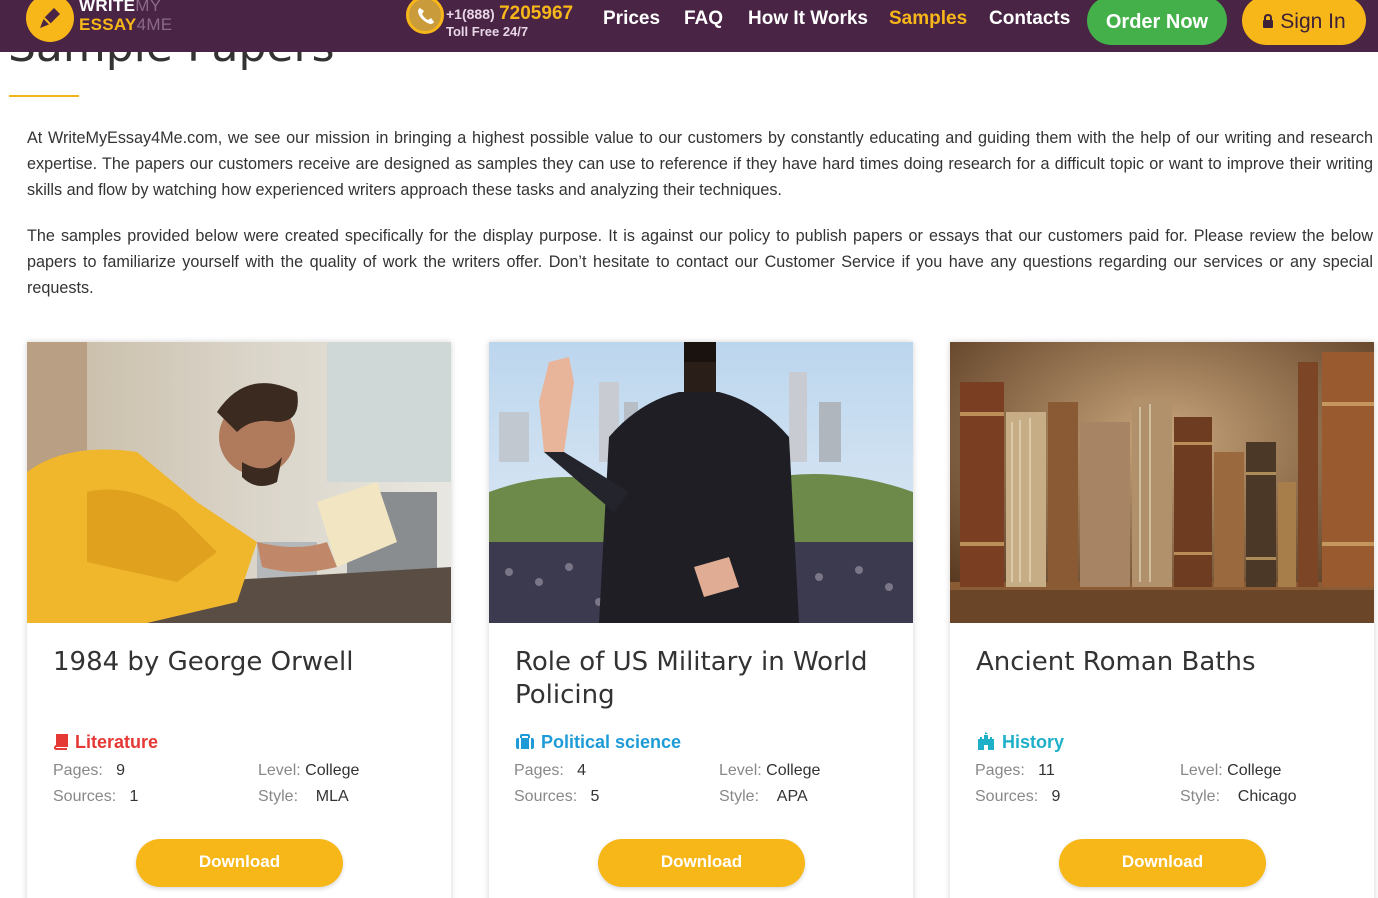  Describe the element at coordinates (705, 679) in the screenshot. I see `card-title: Role of US Military in World Policing` at that location.